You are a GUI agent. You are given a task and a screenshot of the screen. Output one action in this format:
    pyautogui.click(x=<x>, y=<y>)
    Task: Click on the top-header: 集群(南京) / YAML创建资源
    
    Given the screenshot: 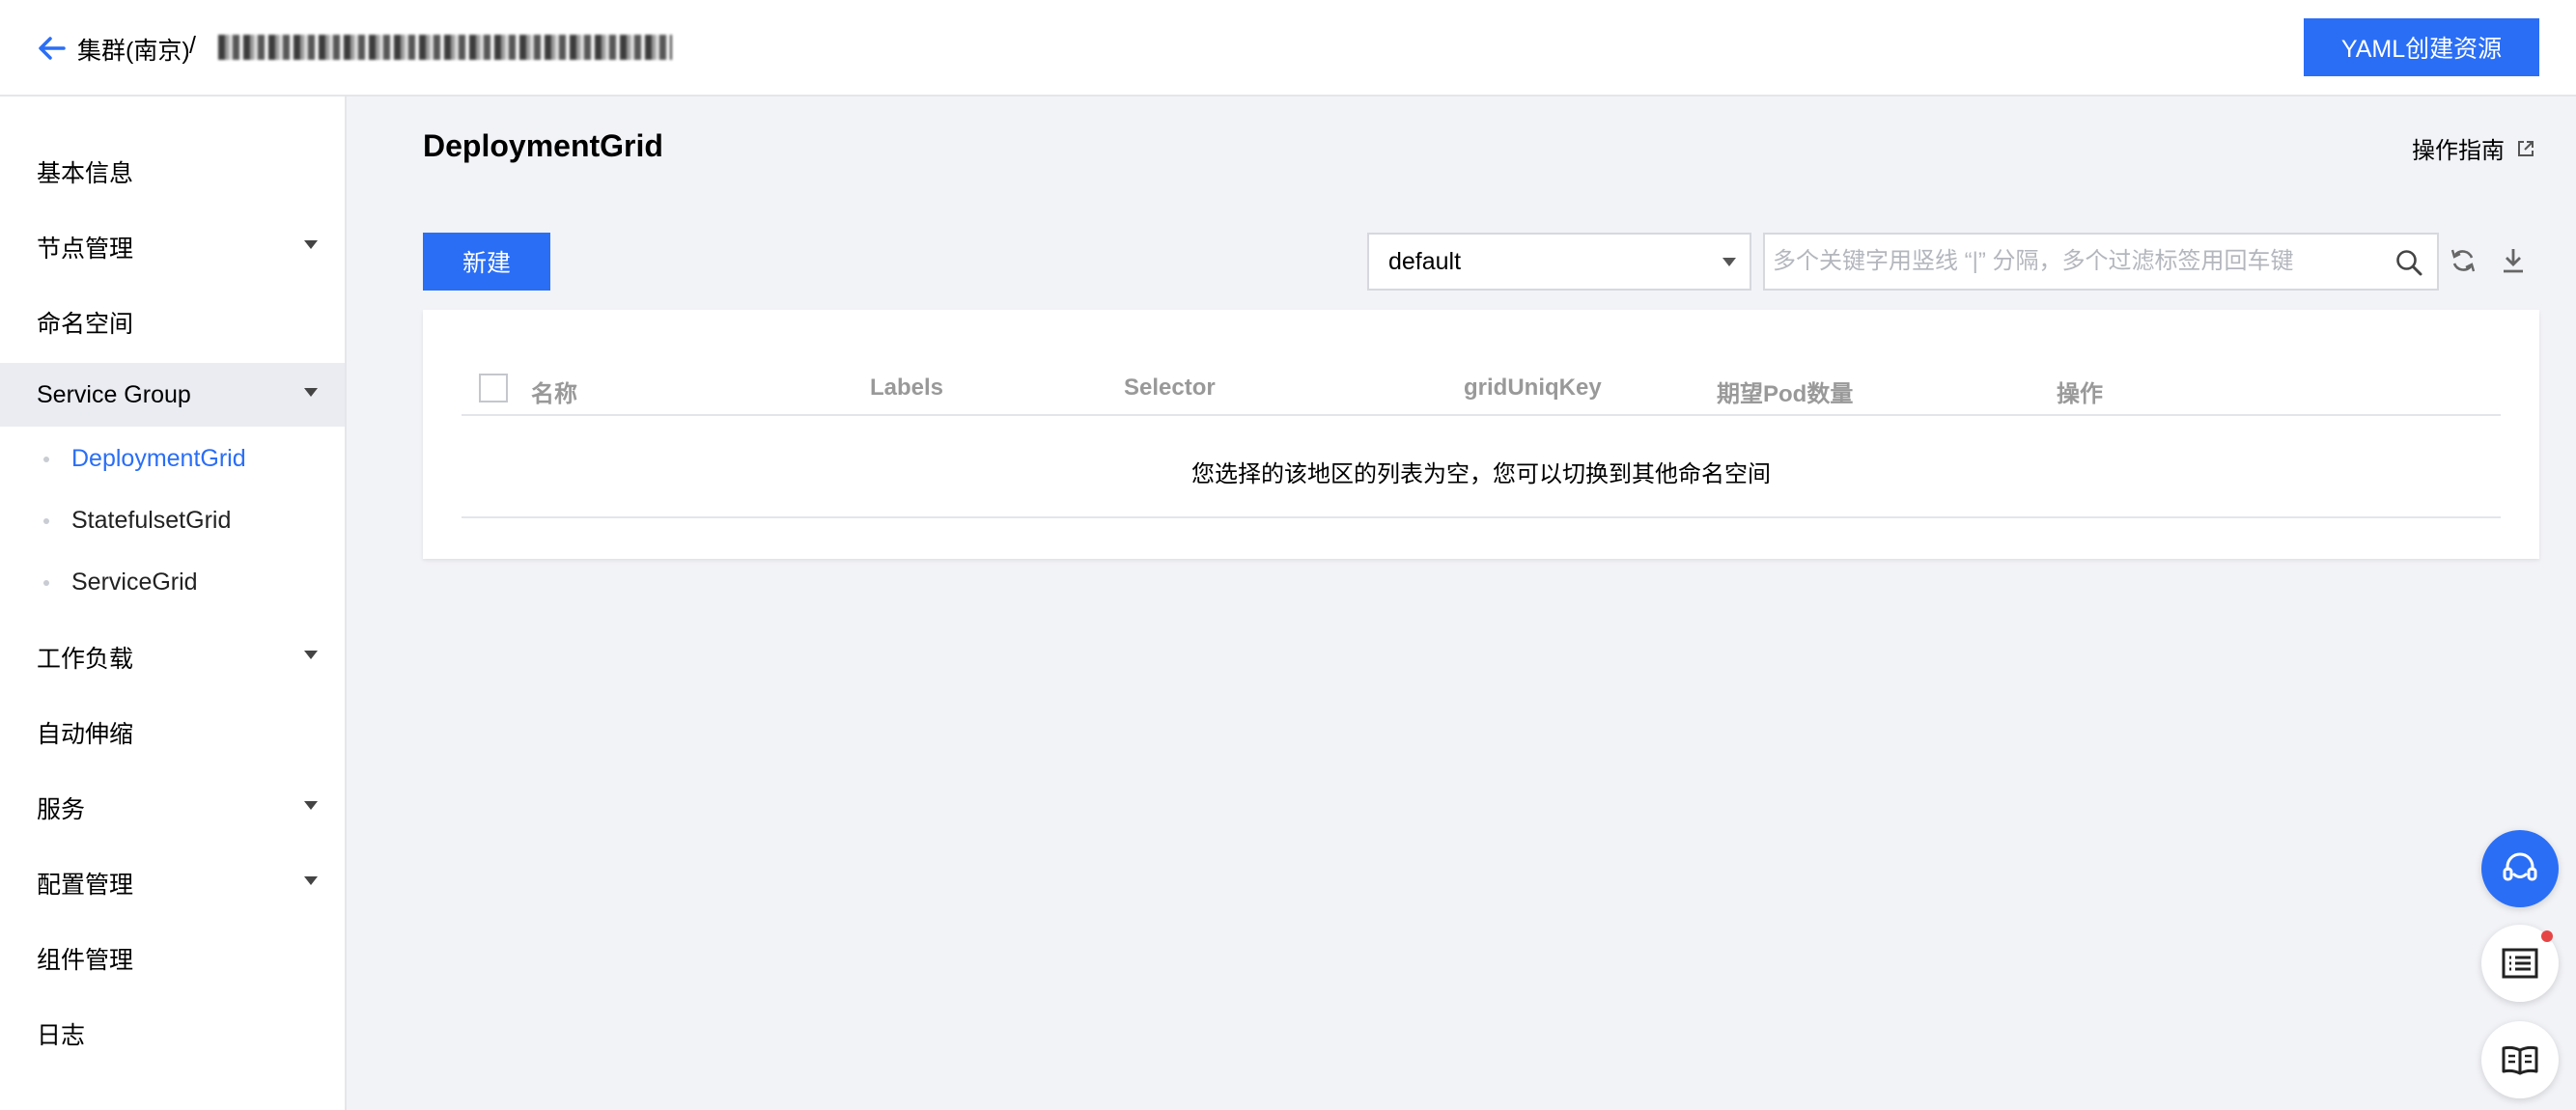 What is the action you would take?
    pyautogui.click(x=1288, y=48)
    